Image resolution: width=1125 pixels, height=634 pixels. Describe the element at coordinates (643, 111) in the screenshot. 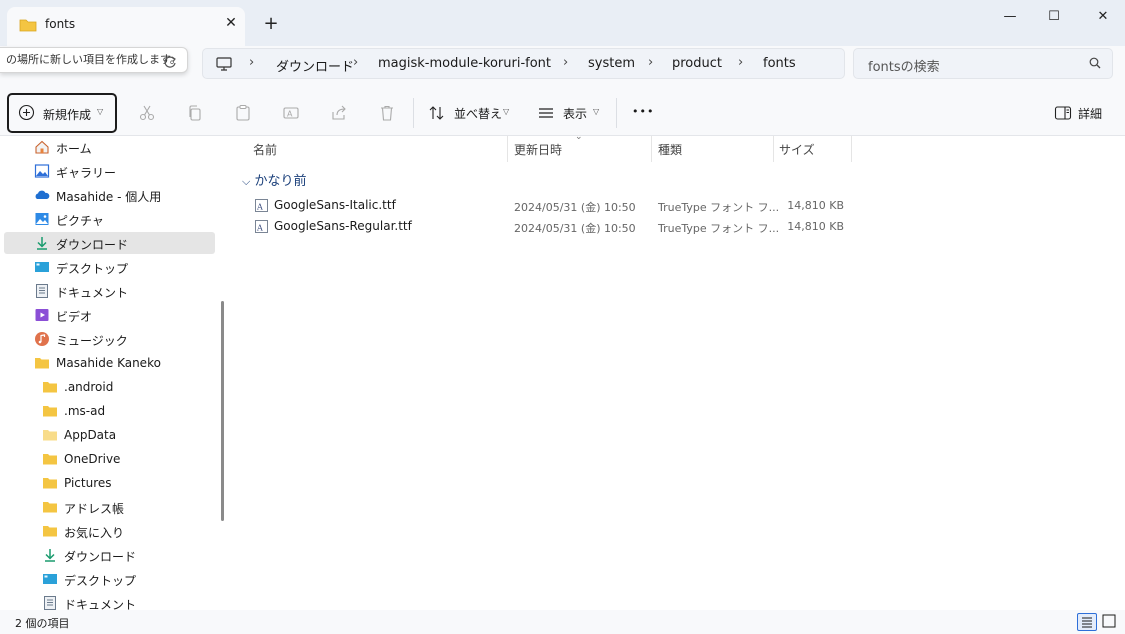

I see `more-options-button: •••` at that location.